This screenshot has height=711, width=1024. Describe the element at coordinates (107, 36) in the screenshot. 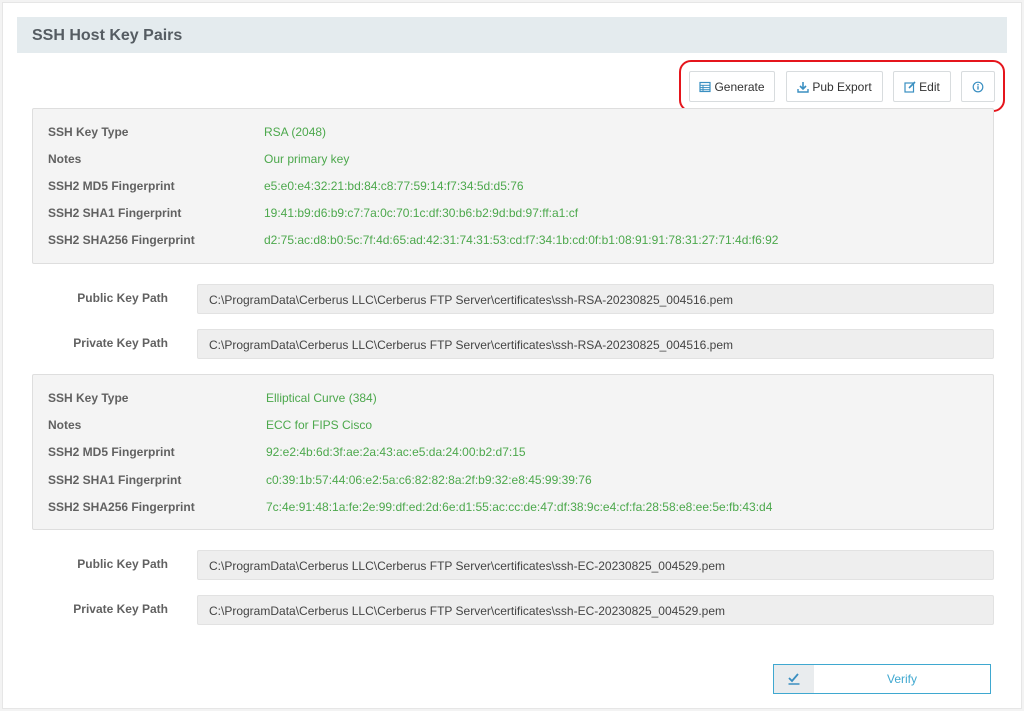

I see `page-title: SSH Host Key Pairs` at that location.